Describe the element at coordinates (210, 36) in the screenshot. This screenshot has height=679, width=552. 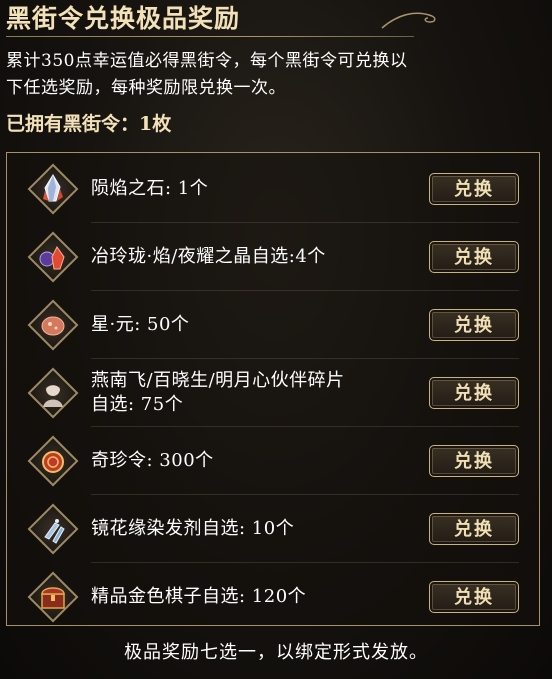
I see `title-underline` at that location.